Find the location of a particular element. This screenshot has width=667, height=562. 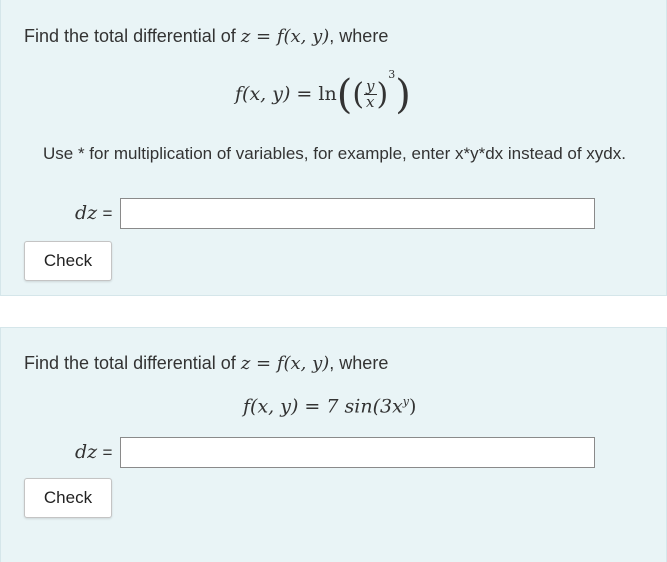

question-2-answer-label: dz = is located at coordinates (93, 452).